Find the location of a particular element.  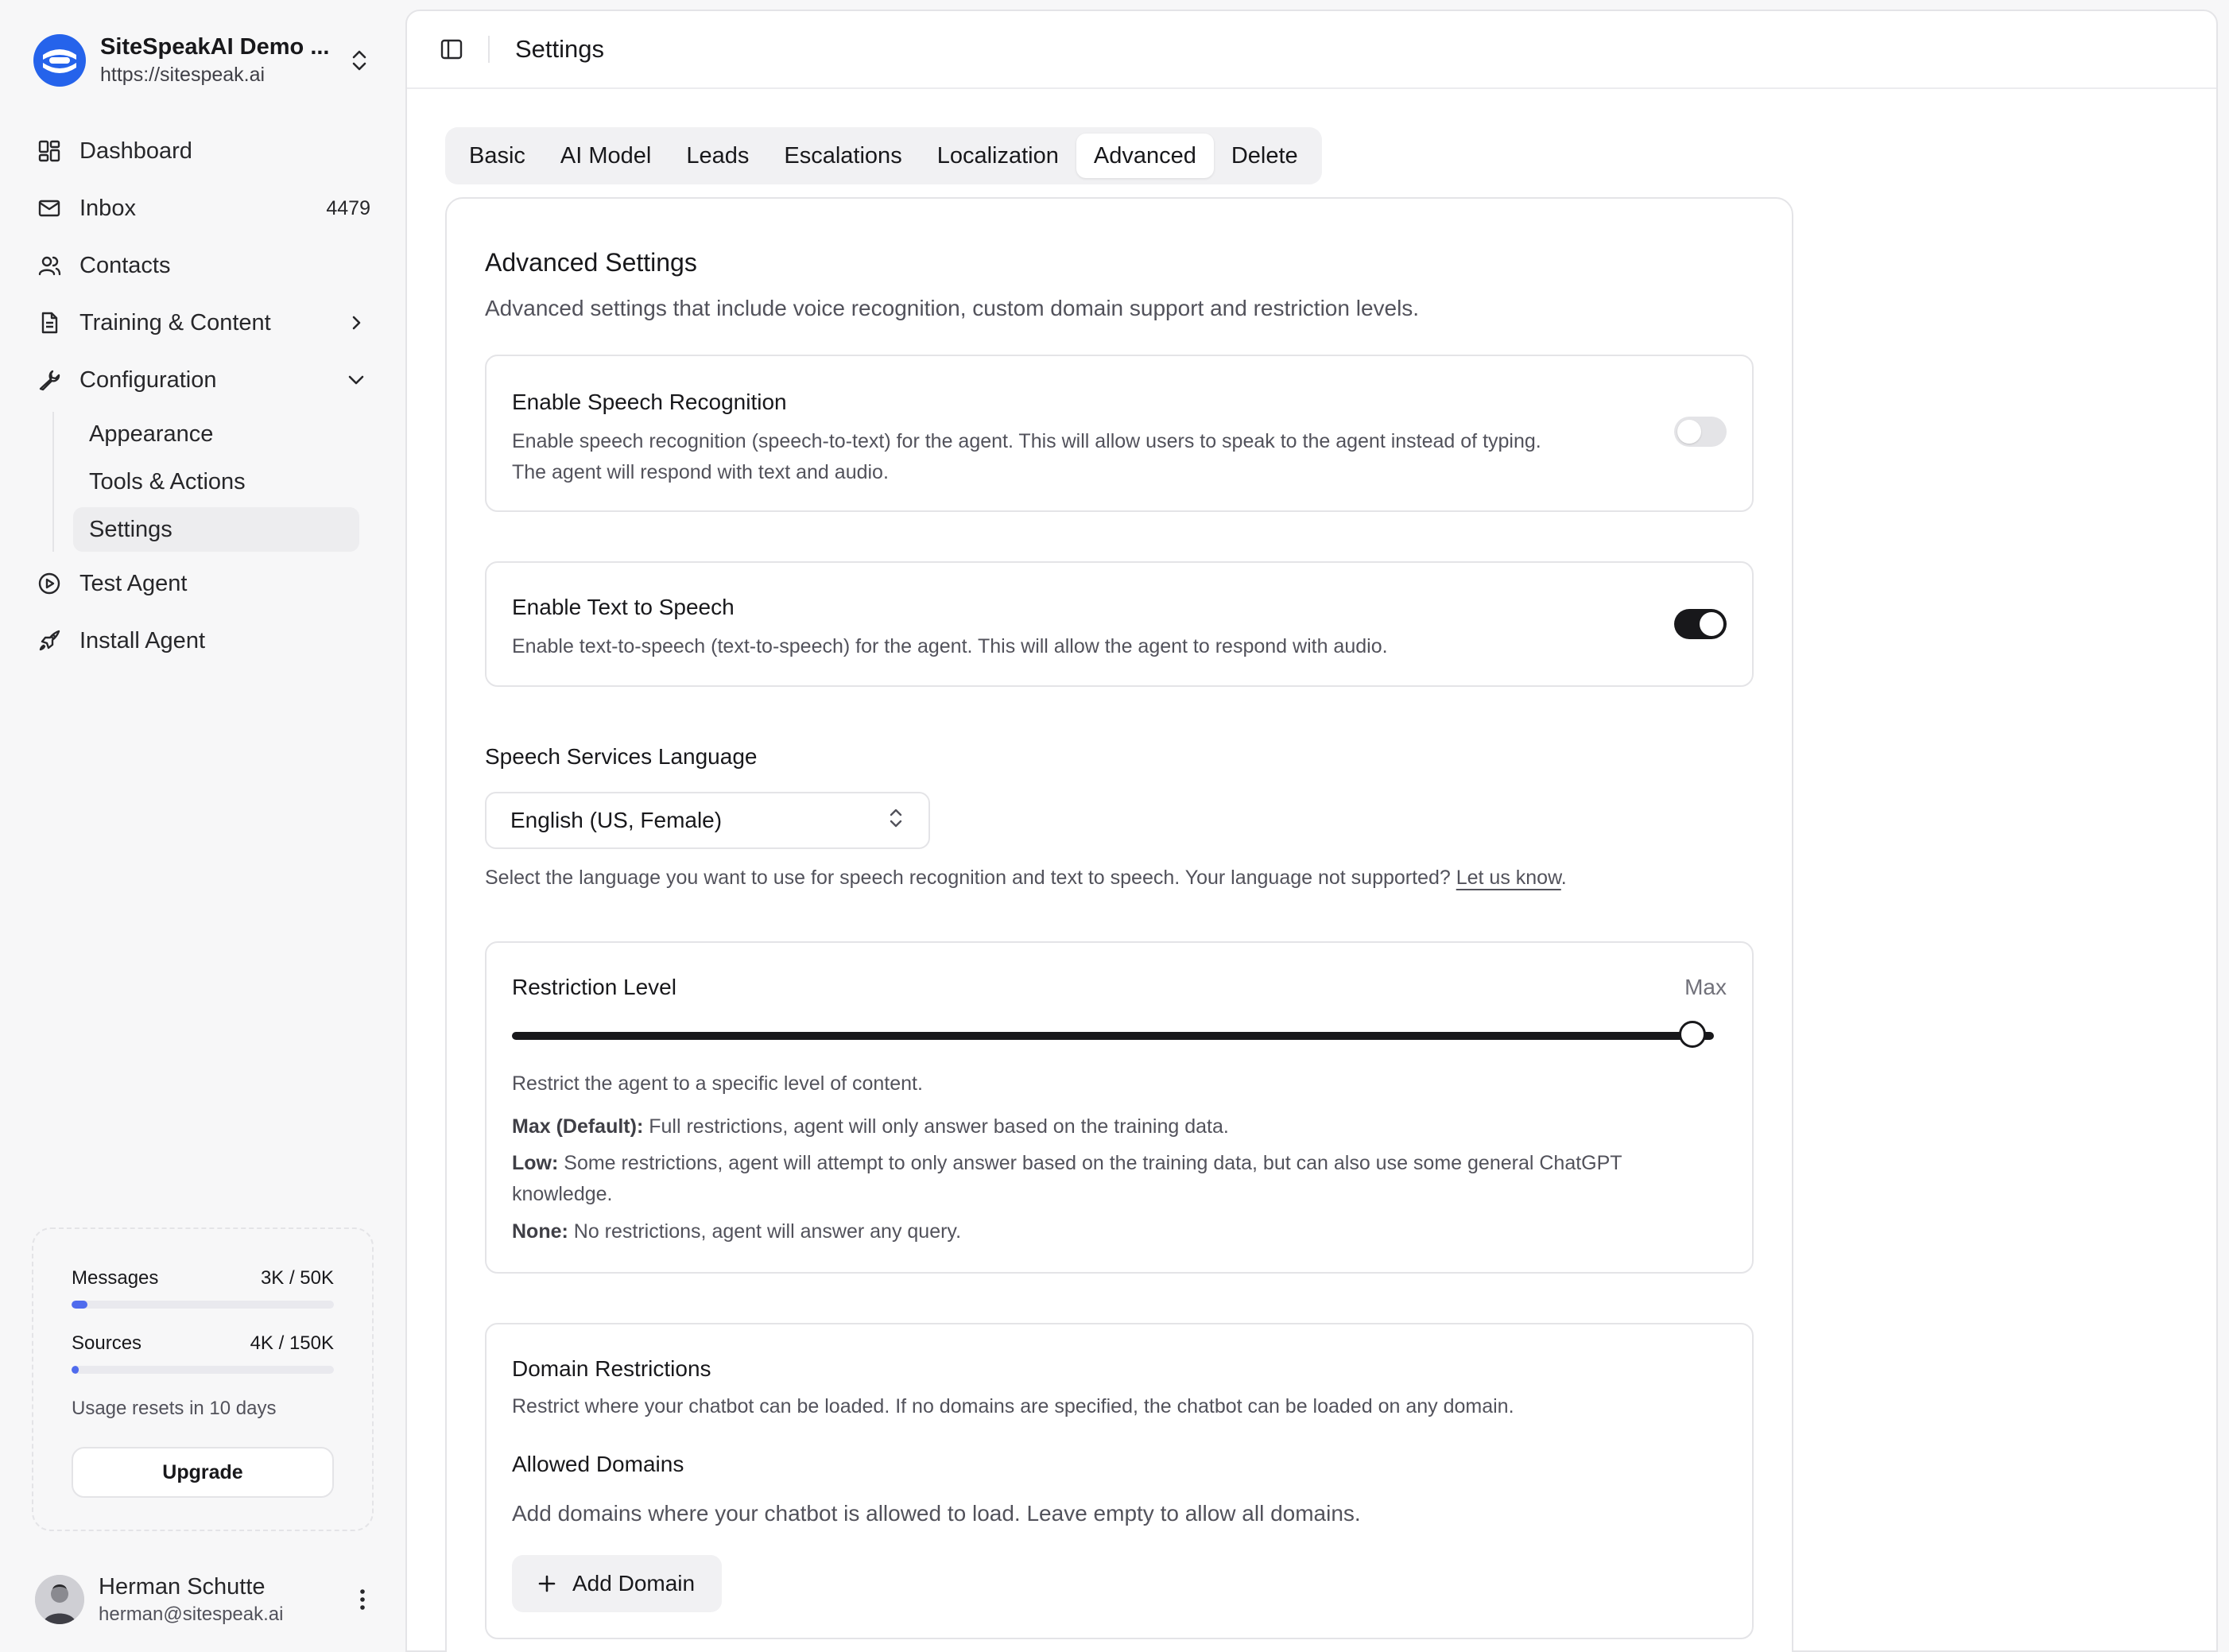

usage-reset-note: Usage resets in 10 days is located at coordinates (174, 1408).